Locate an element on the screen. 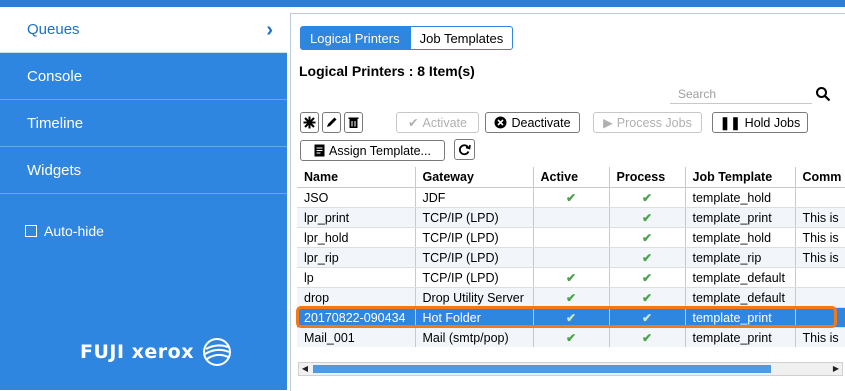 The image size is (845, 391). scrollbar-thumb is located at coordinates (542, 369).